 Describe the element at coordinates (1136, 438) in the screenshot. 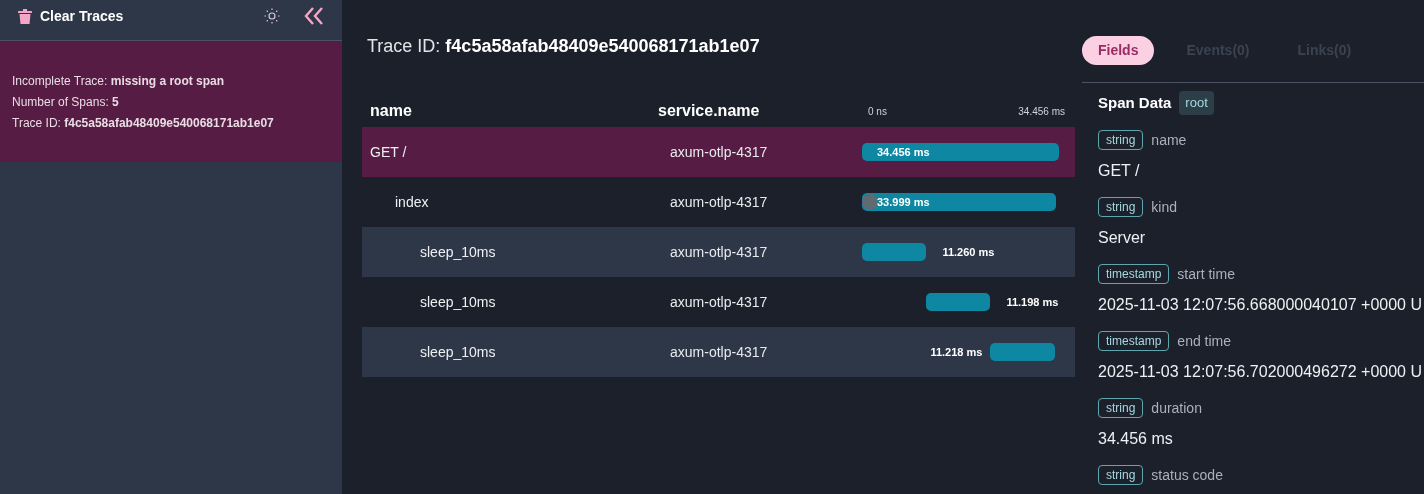

I see `field-value: 34.456 ms` at that location.